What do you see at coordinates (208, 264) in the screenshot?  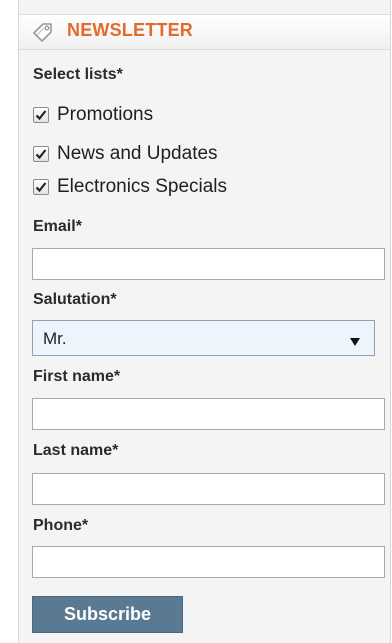 I see `email-field` at bounding box center [208, 264].